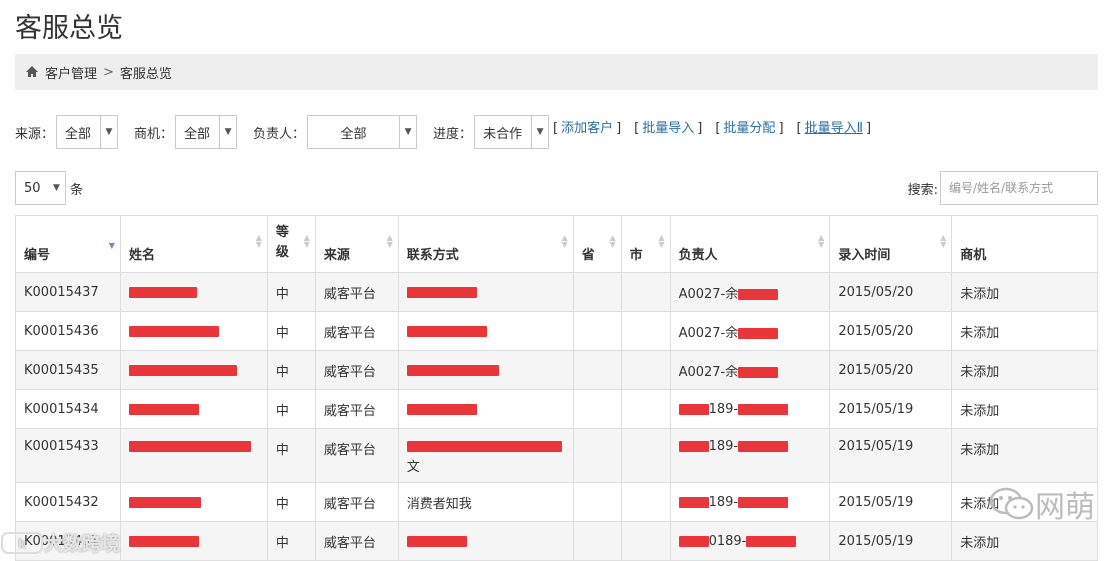 Image resolution: width=1107 pixels, height=561 pixels. I want to click on column-header-label: 等级, so click(282, 242).